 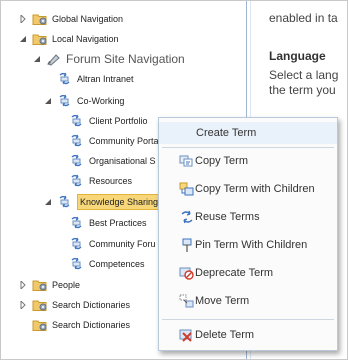 I want to click on tree-node-label: Global Navigation, so click(x=88, y=19).